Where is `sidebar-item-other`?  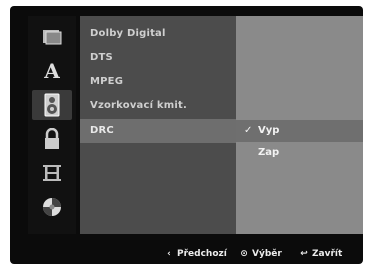 sidebar-item-other is located at coordinates (52, 207).